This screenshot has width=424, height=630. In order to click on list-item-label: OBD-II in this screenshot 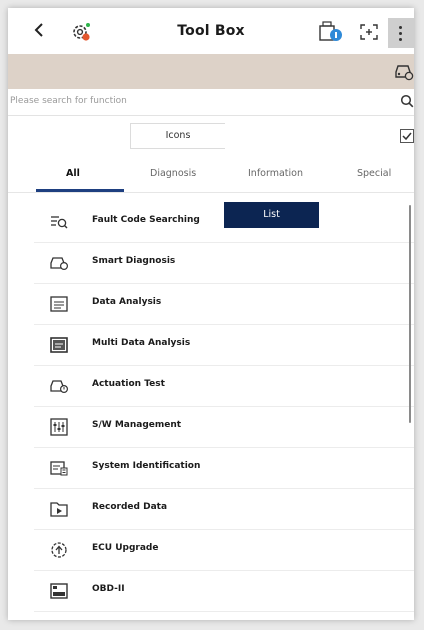, I will do `click(108, 589)`.